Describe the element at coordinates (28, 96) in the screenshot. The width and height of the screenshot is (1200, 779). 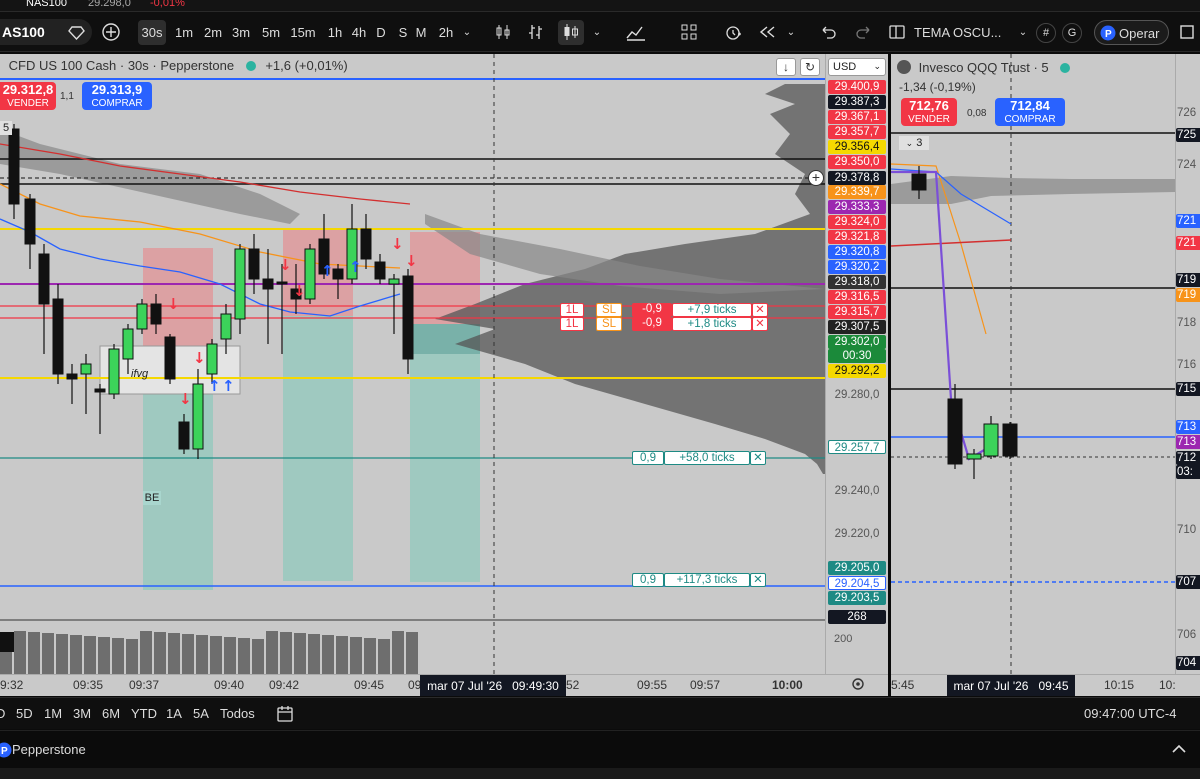
I see `sell-button: 29.312,8 VENDER` at that location.